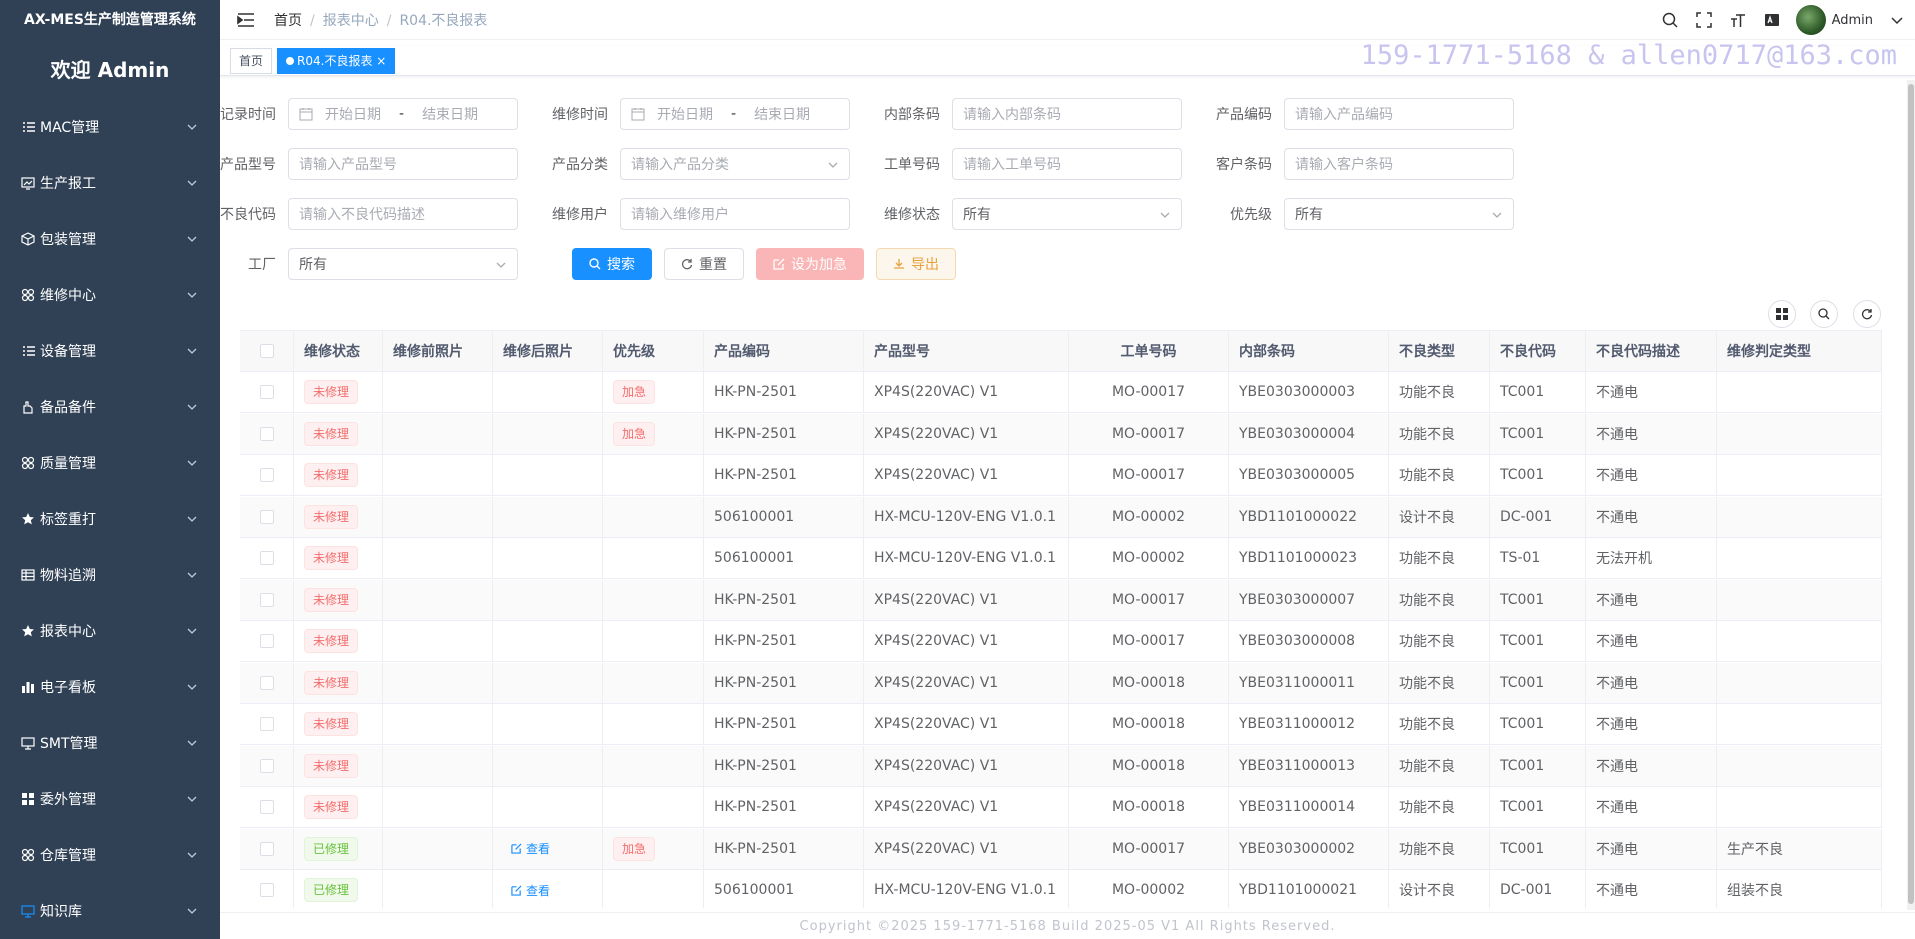 The width and height of the screenshot is (1915, 939). I want to click on export-button: 导出, so click(916, 264).